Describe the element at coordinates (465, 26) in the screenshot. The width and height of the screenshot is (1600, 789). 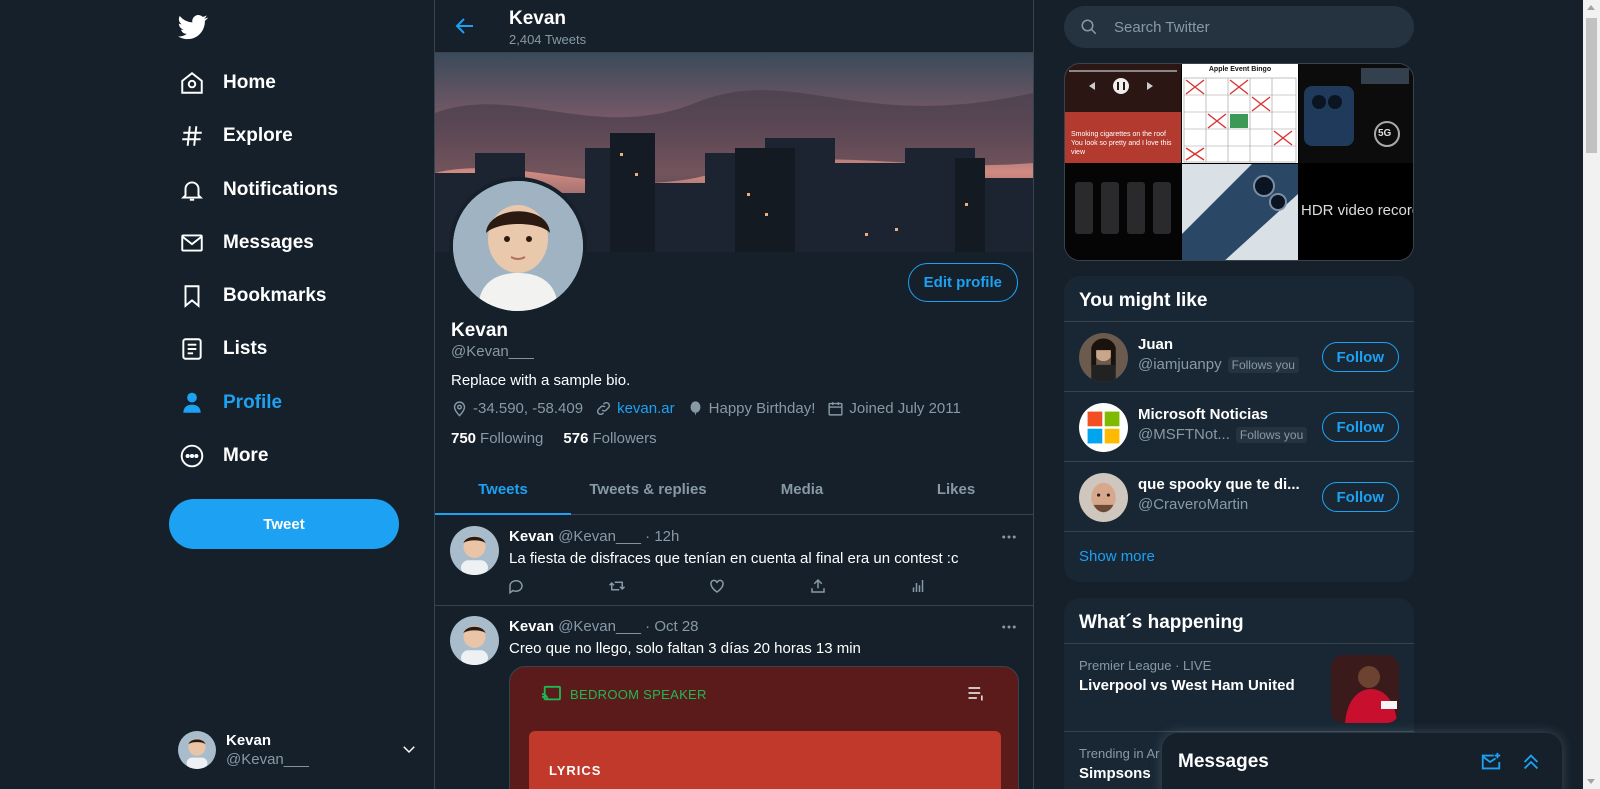
I see `back-arrow-icon` at that location.